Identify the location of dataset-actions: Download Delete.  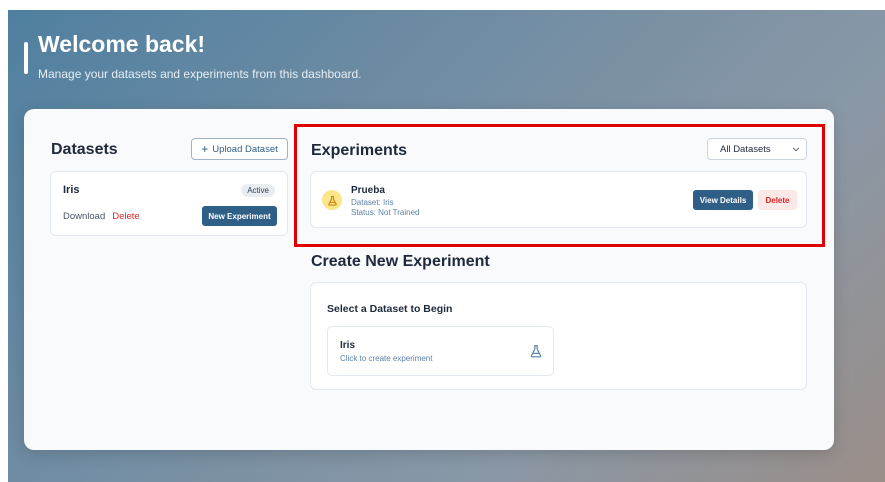
(101, 216).